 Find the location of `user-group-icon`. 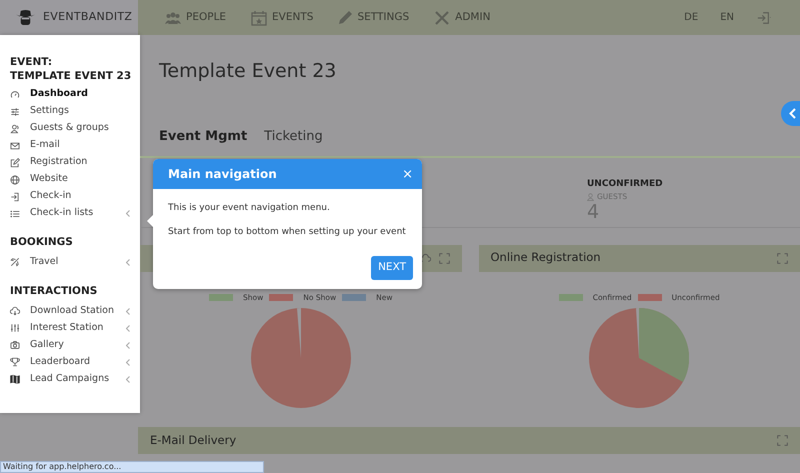

user-group-icon is located at coordinates (15, 129).